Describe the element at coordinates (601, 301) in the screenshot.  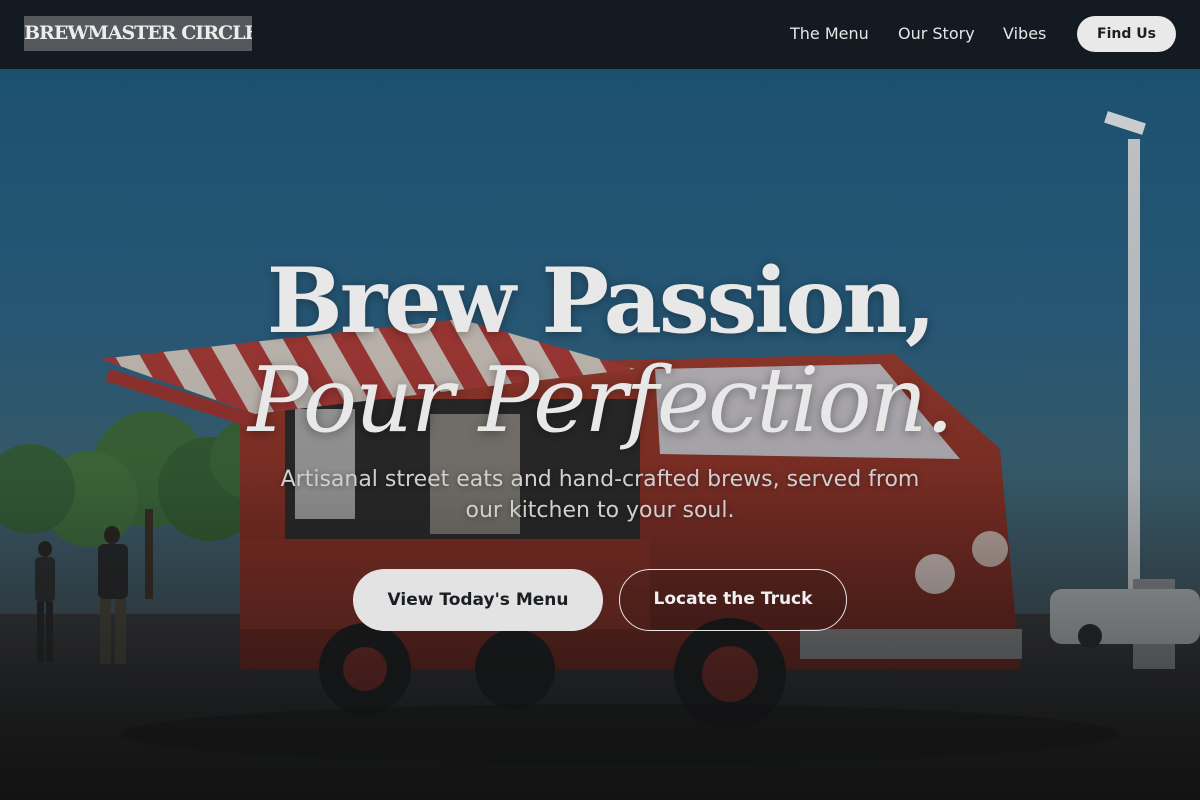
I see `hero-title-line-1: Brew Passion,` at that location.